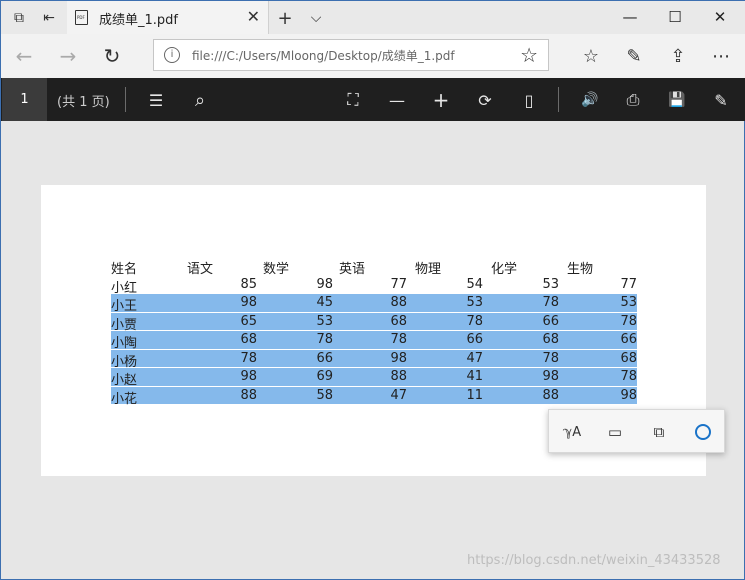  Describe the element at coordinates (675, 17) in the screenshot. I see `maximize-button: ☐` at that location.